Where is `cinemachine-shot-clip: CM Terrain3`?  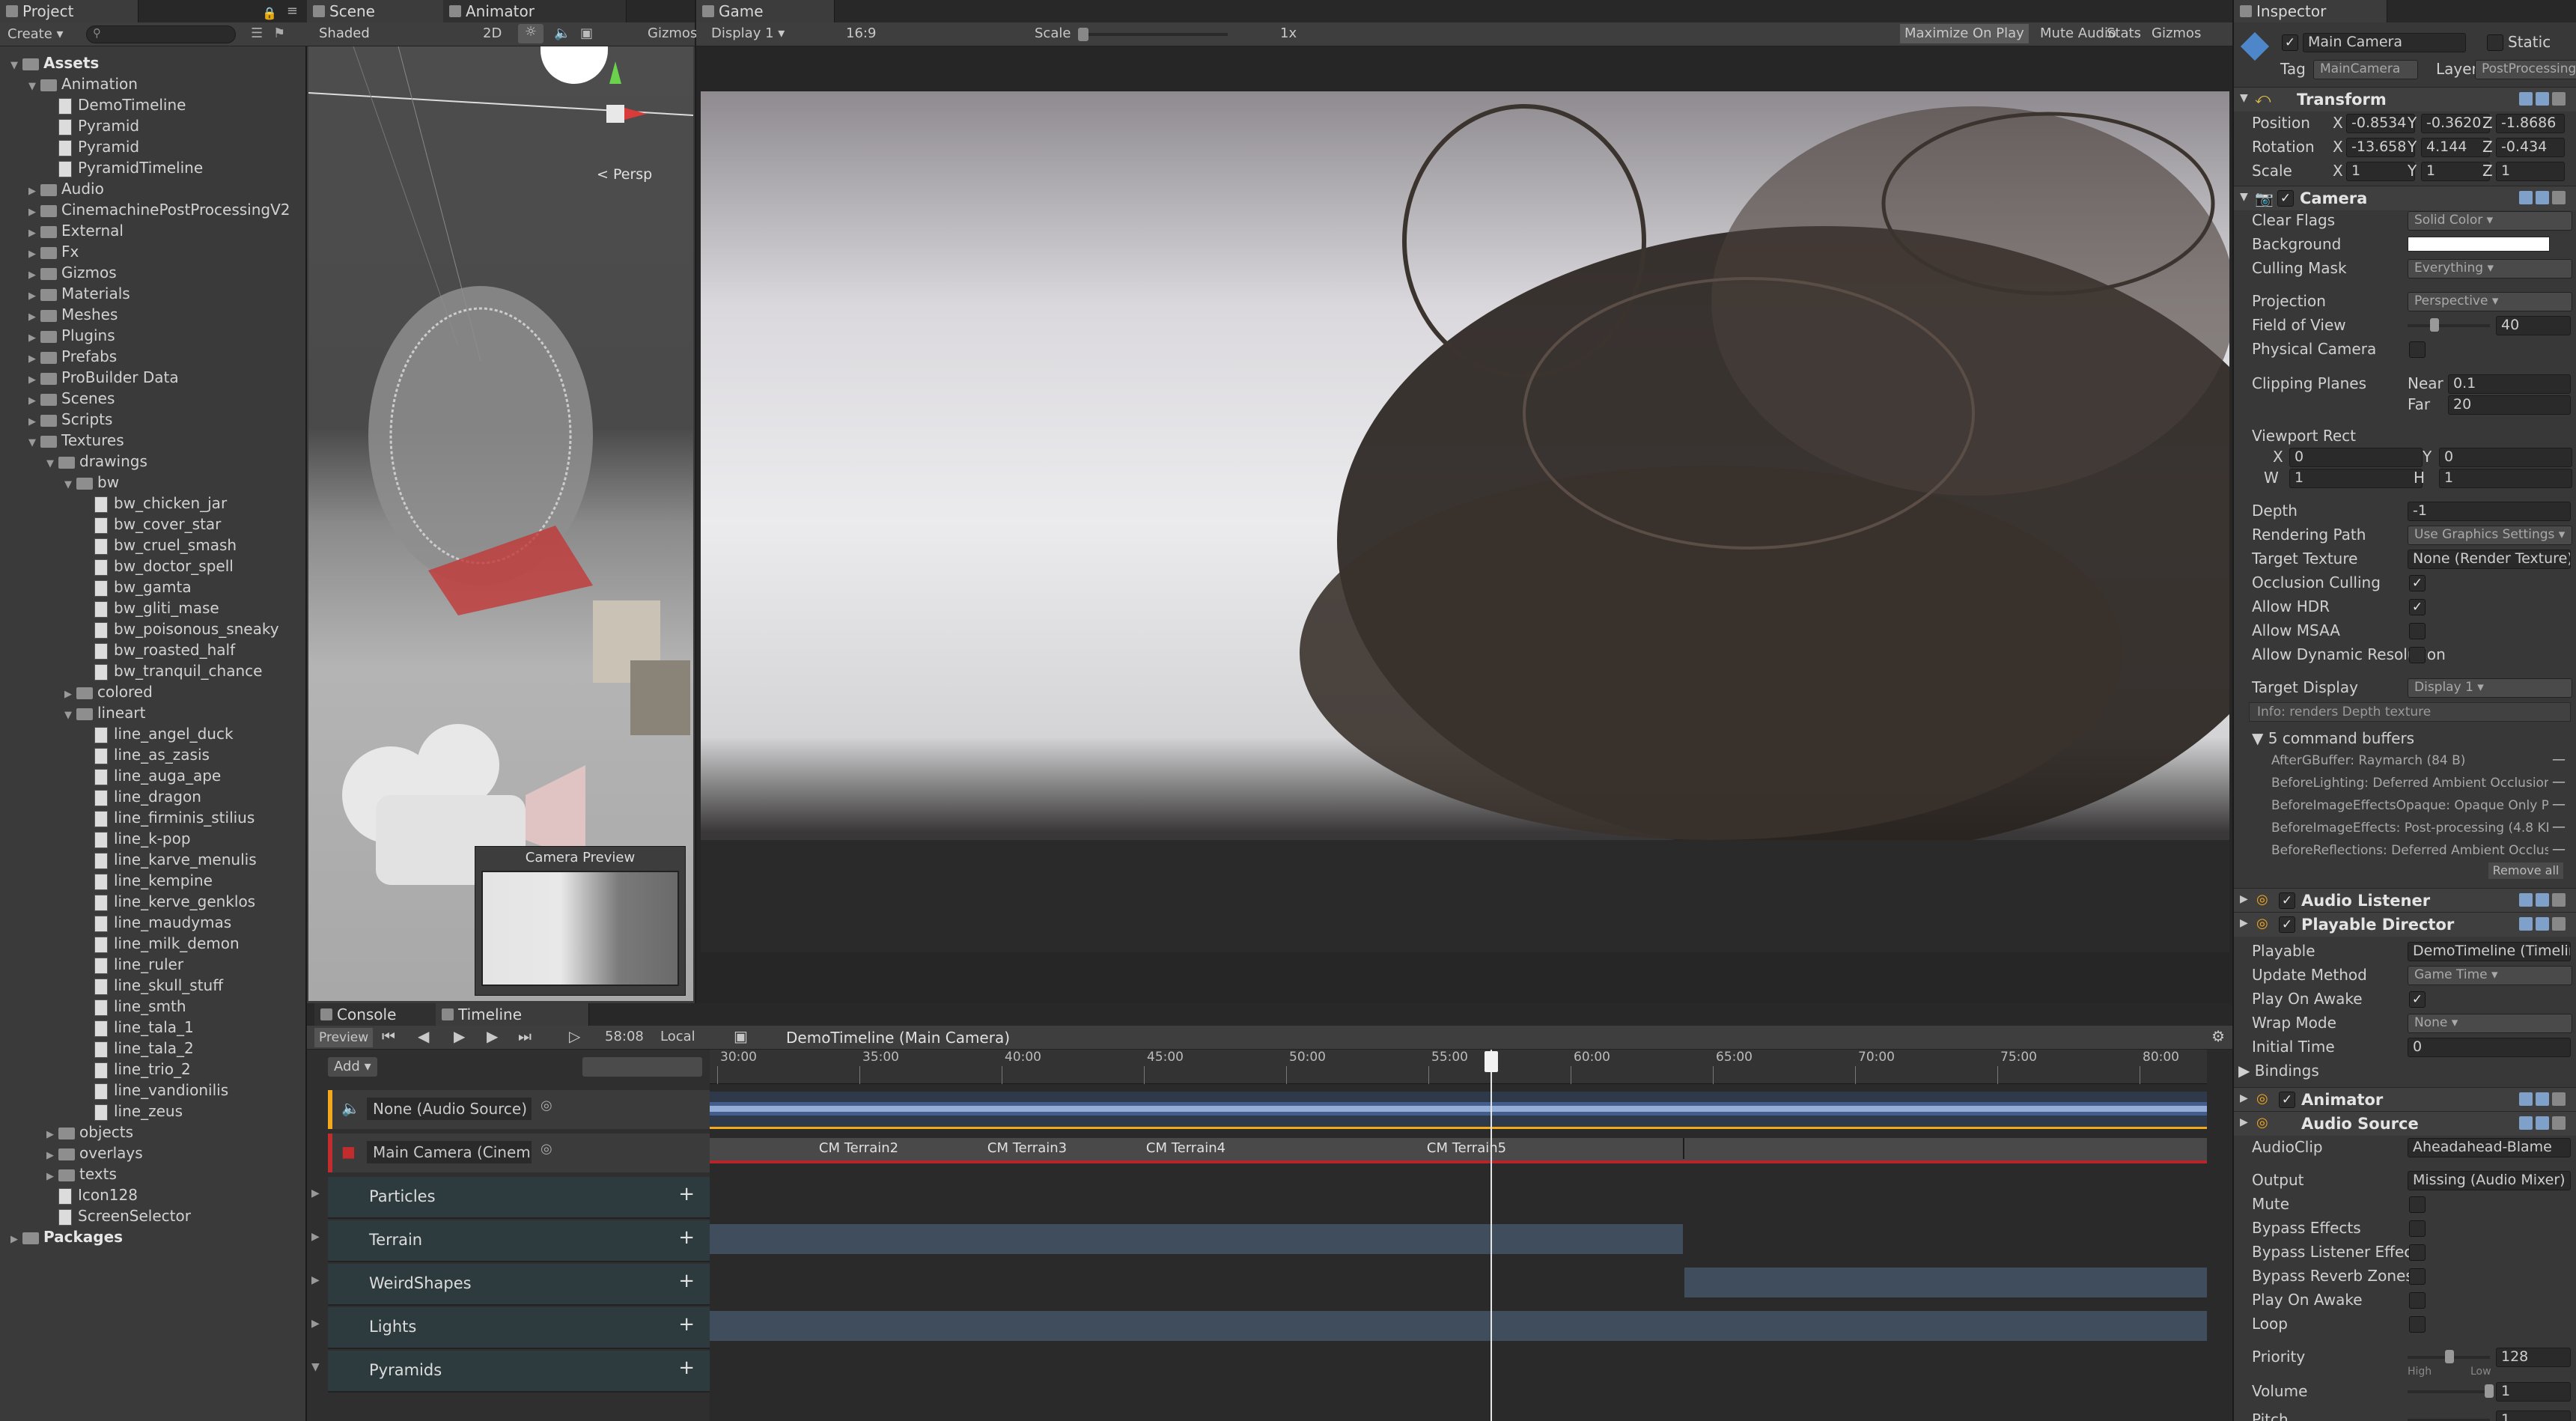
cinemachine-shot-clip: CM Terrain3 is located at coordinates (1028, 1148).